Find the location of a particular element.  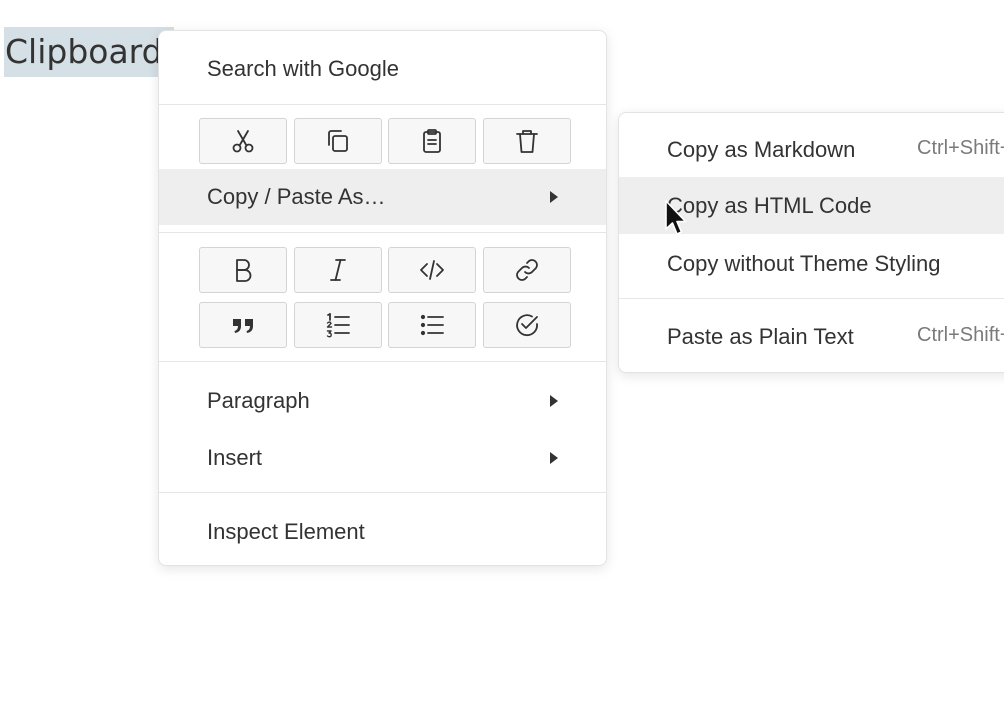

scissors-icon is located at coordinates (243, 141).